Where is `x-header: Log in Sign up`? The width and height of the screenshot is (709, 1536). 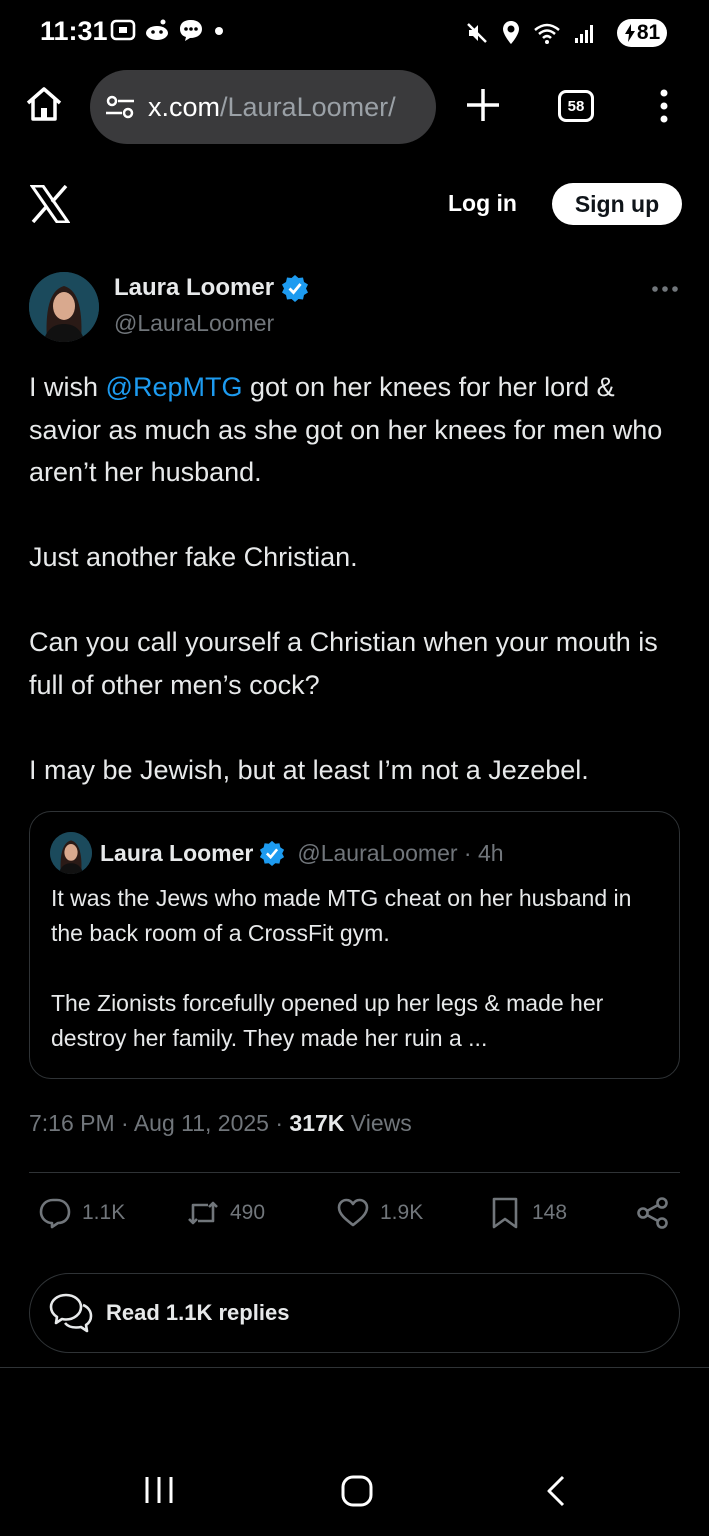 x-header: Log in Sign up is located at coordinates (354, 204).